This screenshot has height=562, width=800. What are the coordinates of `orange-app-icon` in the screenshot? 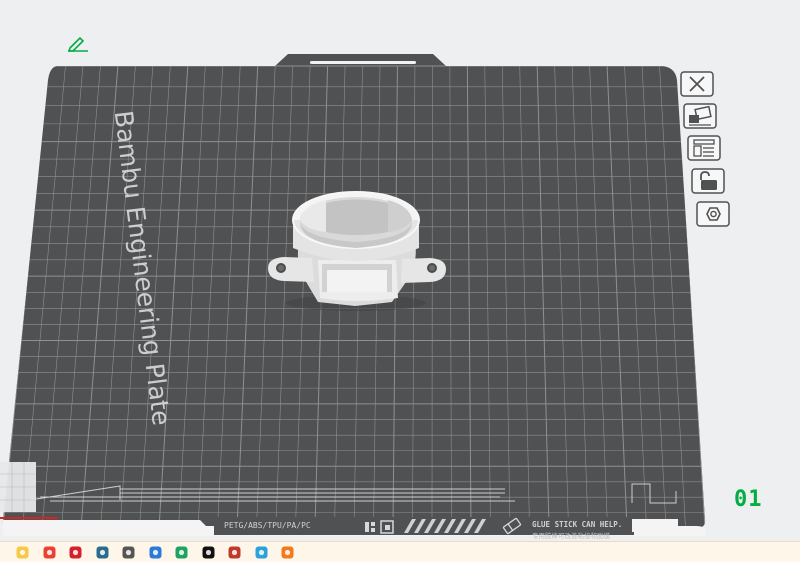 It's located at (287, 552).